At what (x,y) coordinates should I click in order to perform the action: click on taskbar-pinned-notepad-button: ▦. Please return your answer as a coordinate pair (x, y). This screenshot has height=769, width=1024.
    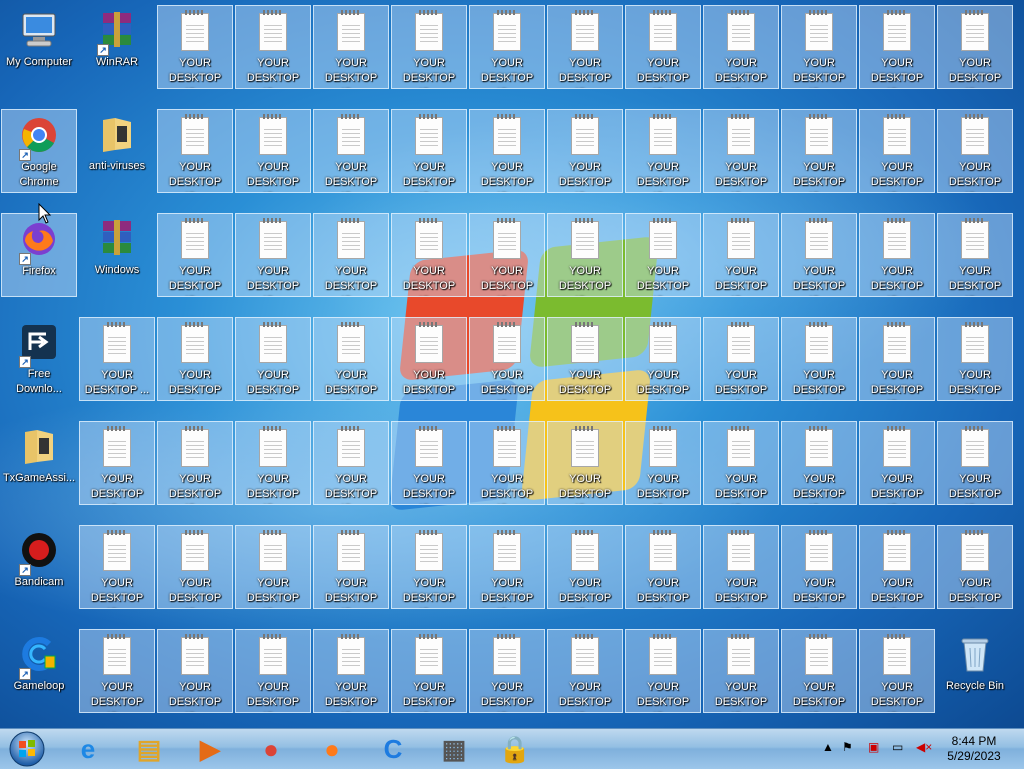
    Looking at the image, I should click on (454, 749).